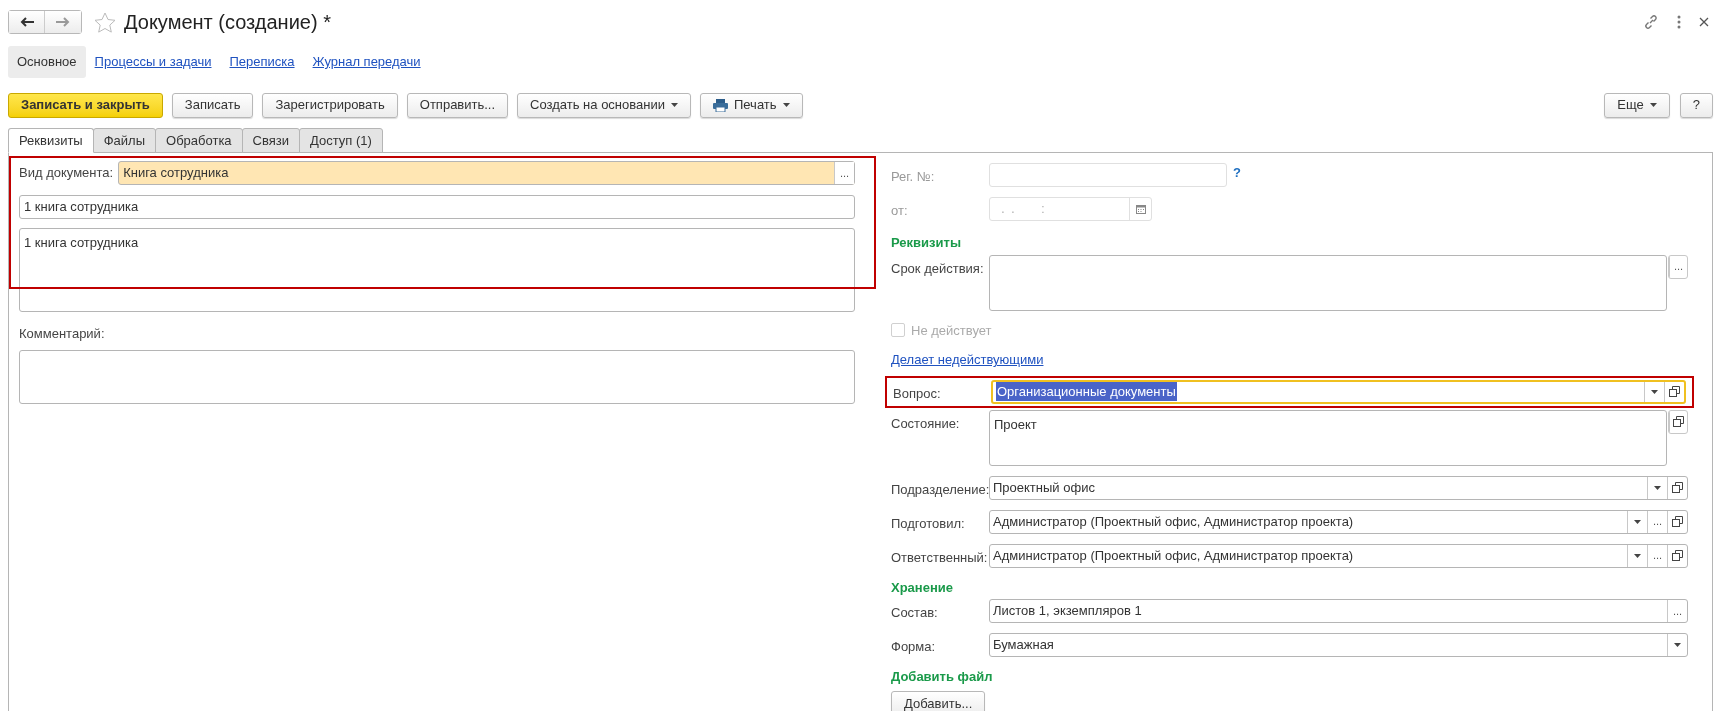  Describe the element at coordinates (1651, 22) in the screenshot. I see `link-icon` at that location.